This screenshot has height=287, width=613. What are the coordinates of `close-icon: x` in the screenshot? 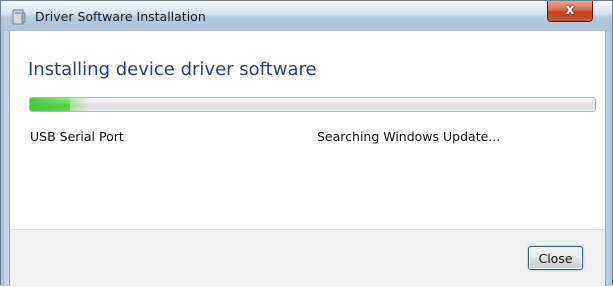 It's located at (570, 10).